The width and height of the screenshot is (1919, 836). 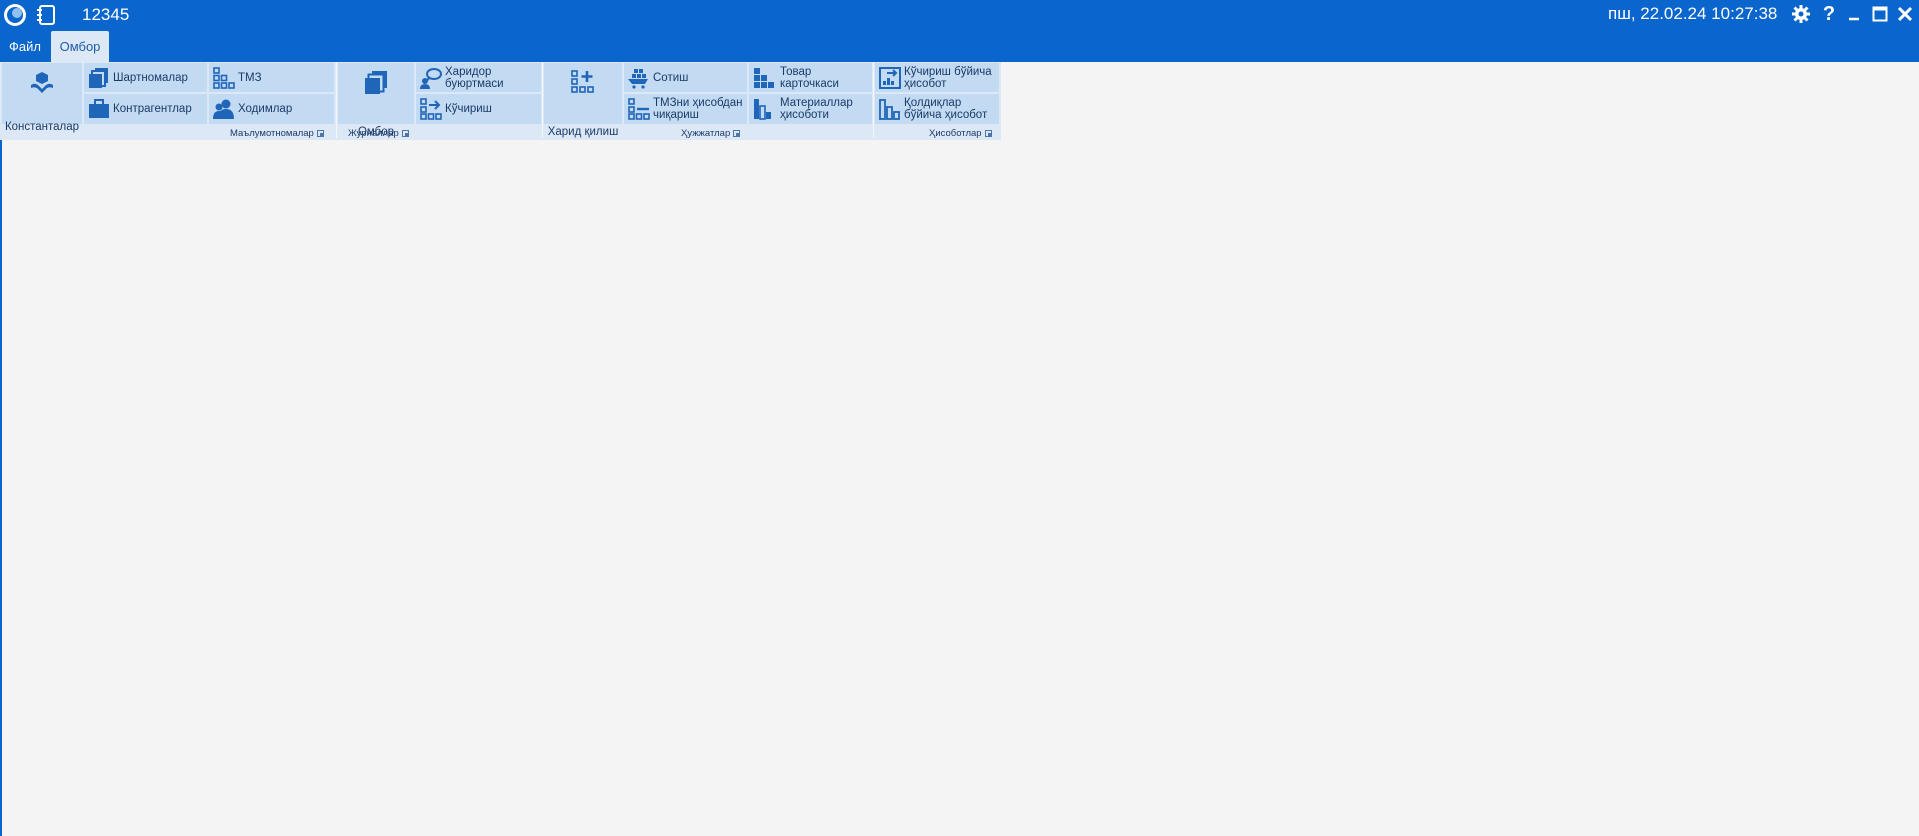 What do you see at coordinates (1801, 14) in the screenshot?
I see `gear-icon` at bounding box center [1801, 14].